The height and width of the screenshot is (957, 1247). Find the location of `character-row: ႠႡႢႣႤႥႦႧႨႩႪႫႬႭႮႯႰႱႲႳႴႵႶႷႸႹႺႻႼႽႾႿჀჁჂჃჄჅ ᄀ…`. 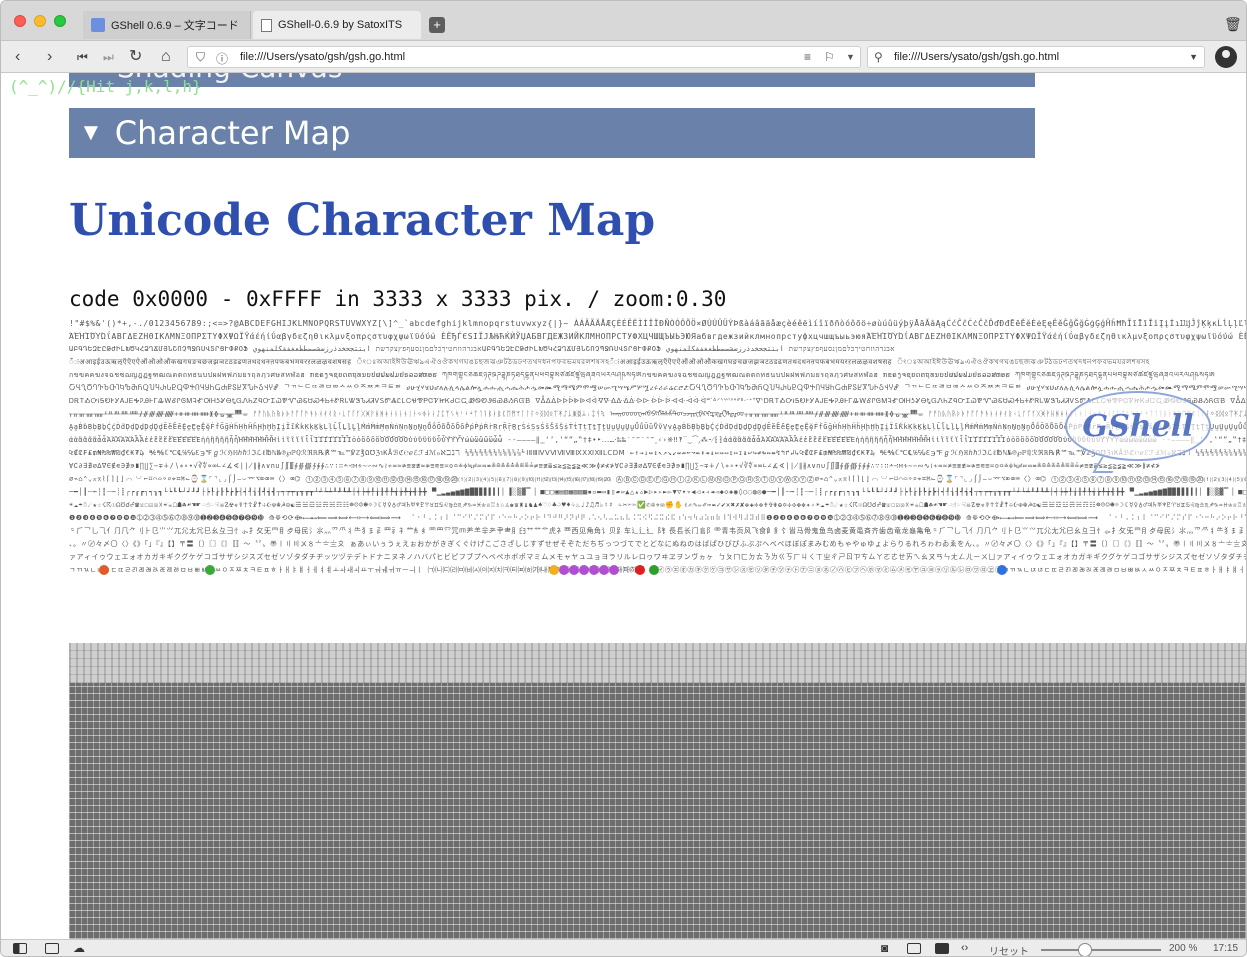

character-row: ႠႡႢႣႤႥႦႧႨႩႪႫႬႭႮႯႰႱႲႳႴႵႶႷႸႹႺႻႼႽႾႿჀჁჂჃჄჅ ᄀ… is located at coordinates (658, 388).